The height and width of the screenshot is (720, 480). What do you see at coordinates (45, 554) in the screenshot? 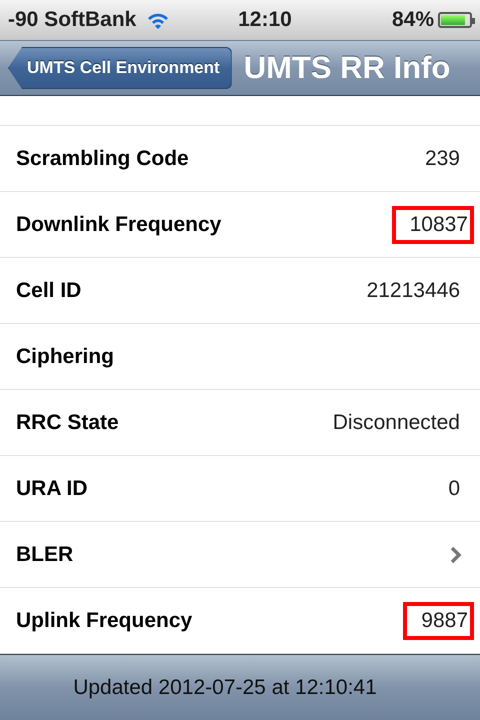
I see `row-label: BLER` at bounding box center [45, 554].